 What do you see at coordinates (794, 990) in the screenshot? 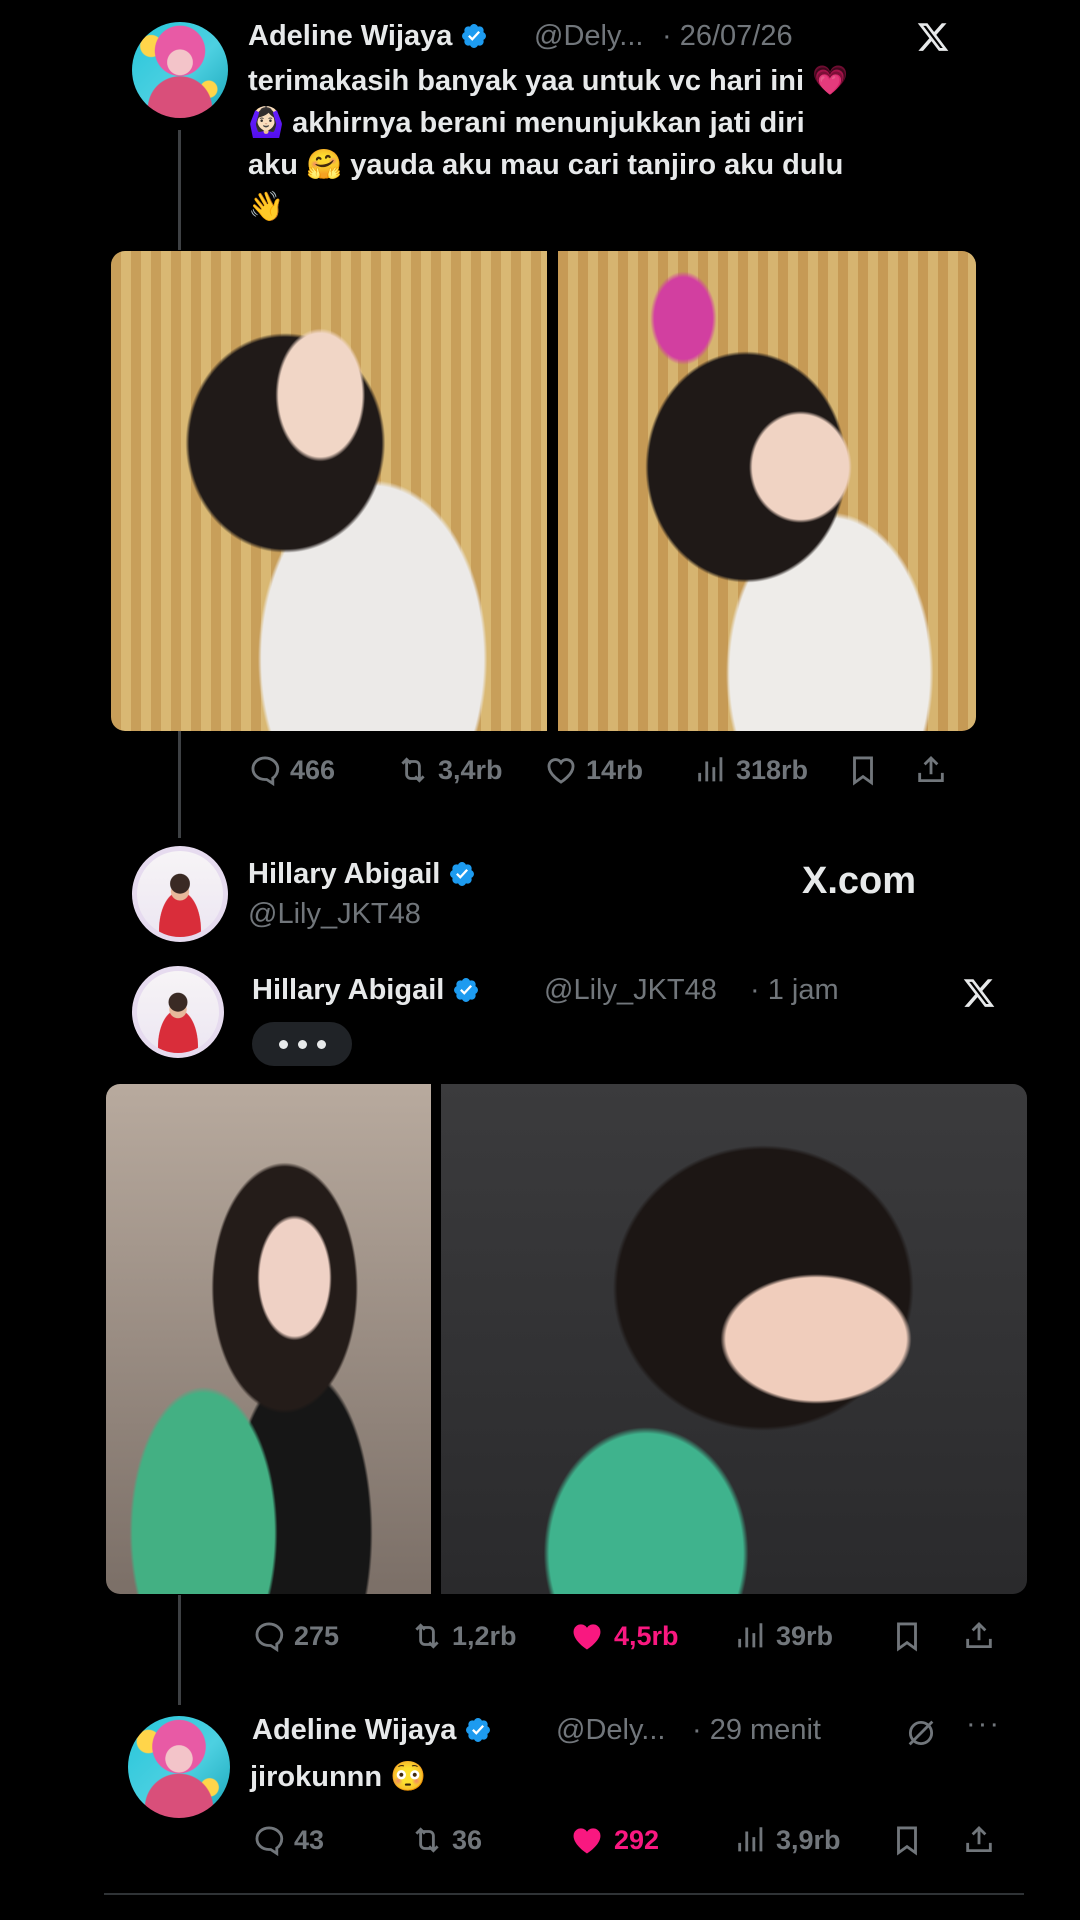
I see `tweet-time: · 1 jam` at bounding box center [794, 990].